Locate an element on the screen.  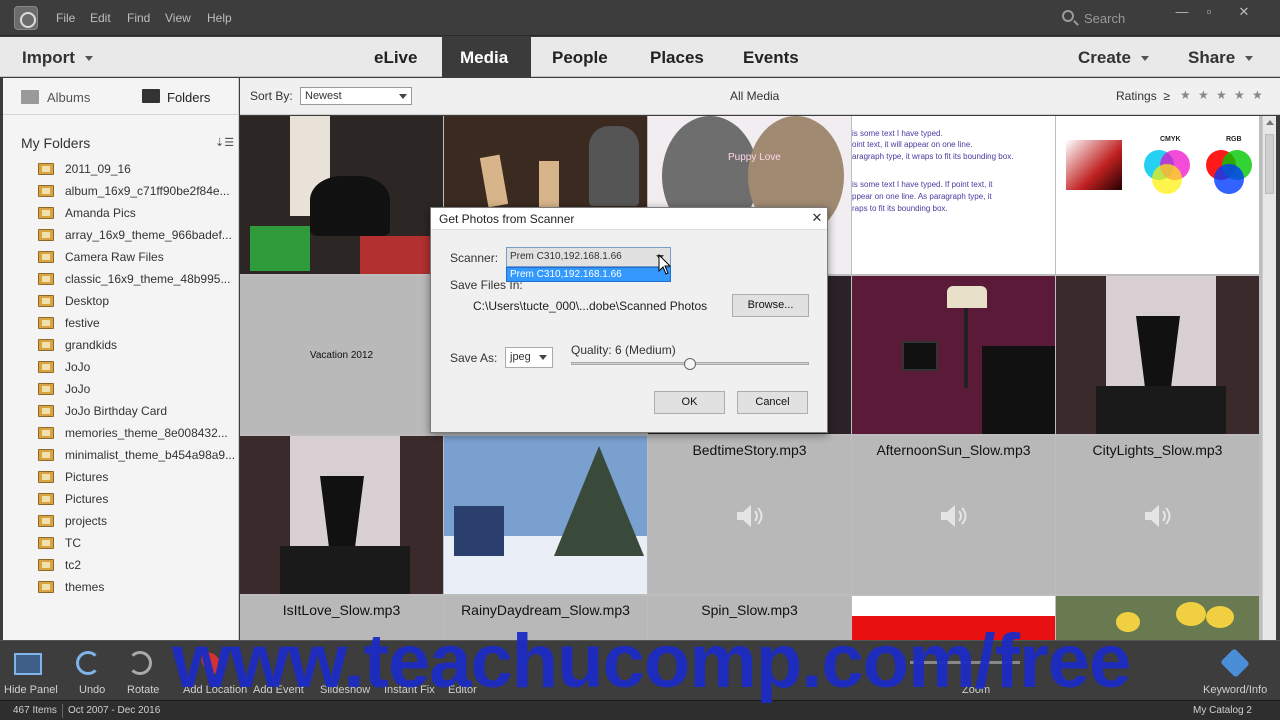
folder-item: JoJo Birthday Card is located at coordinates (138, 411).